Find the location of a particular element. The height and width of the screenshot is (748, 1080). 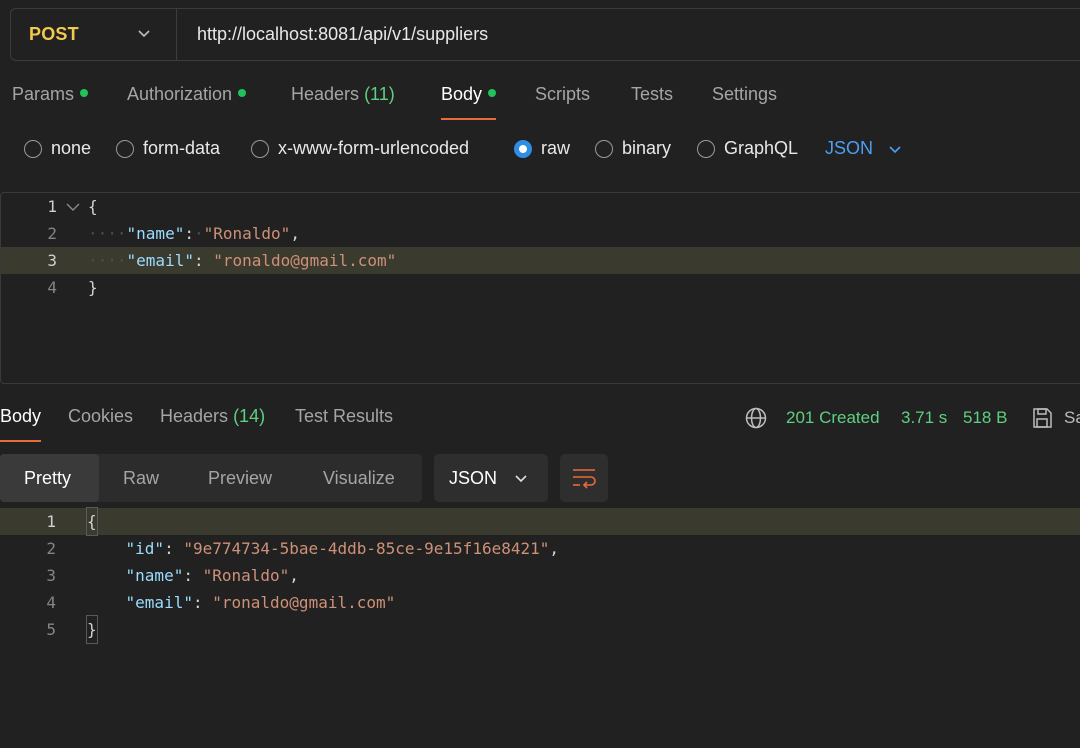

line-number: 5 is located at coordinates (51, 629).